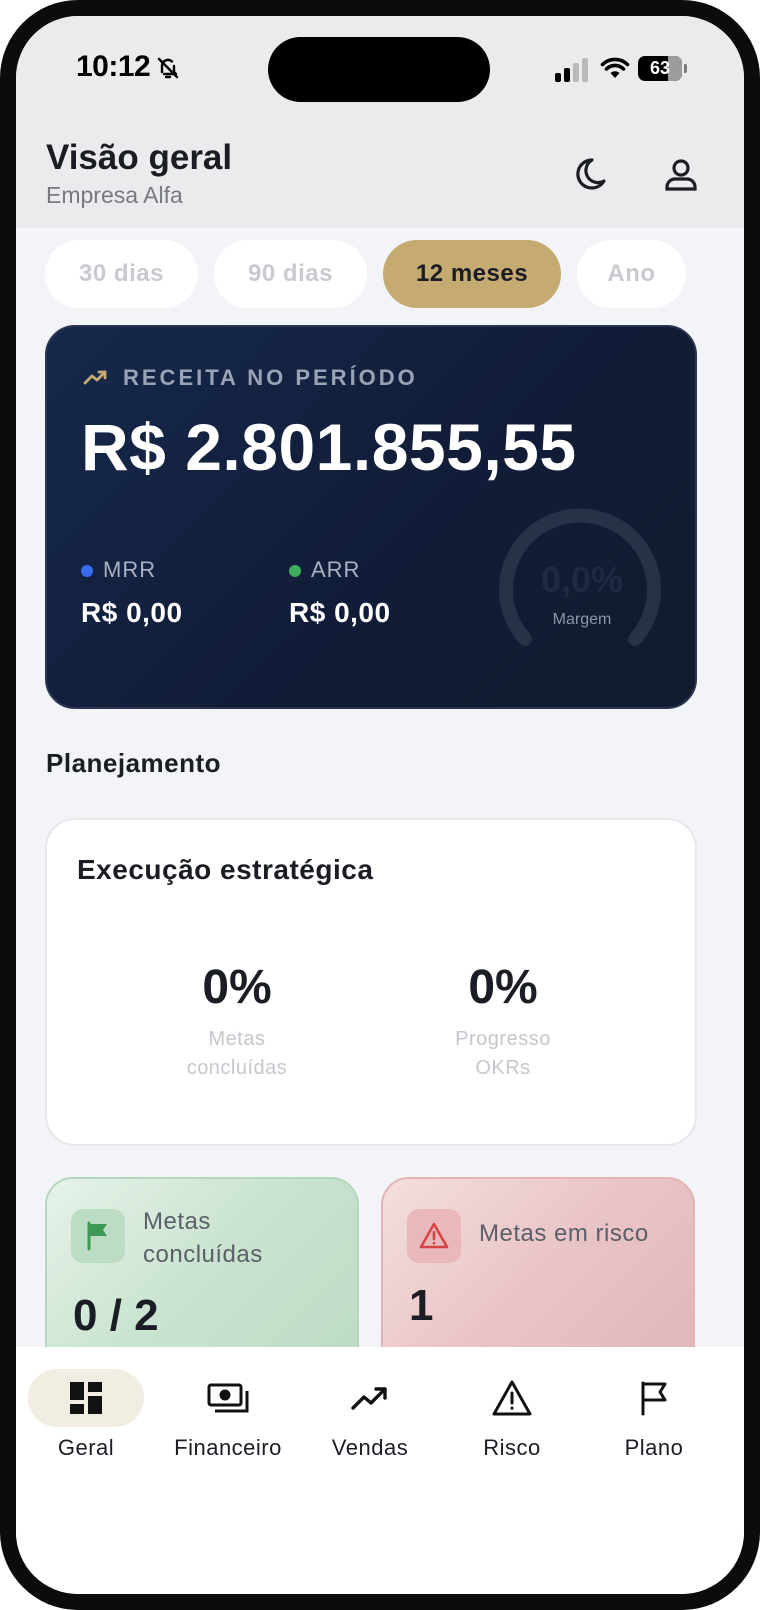 The height and width of the screenshot is (1610, 760). What do you see at coordinates (295, 571) in the screenshot?
I see `arr-dot` at bounding box center [295, 571].